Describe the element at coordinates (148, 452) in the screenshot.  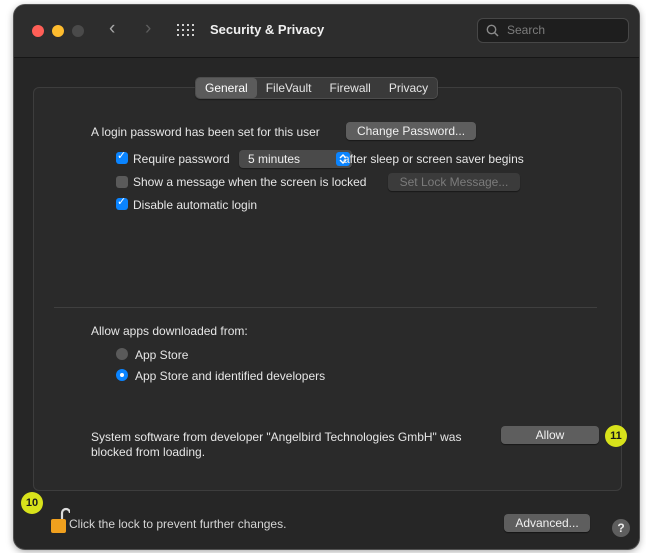
I see `blocked-software-text-line2: blocked from loading.` at that location.